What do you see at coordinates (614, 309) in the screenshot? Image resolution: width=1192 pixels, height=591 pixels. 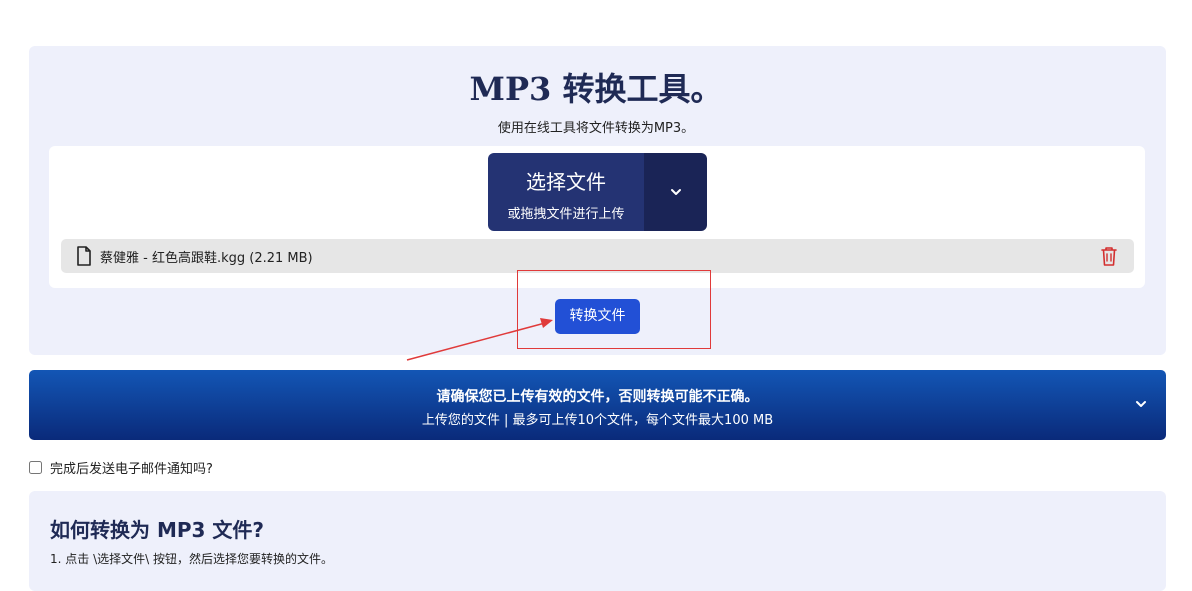 I see `annotation-highlight-box` at bounding box center [614, 309].